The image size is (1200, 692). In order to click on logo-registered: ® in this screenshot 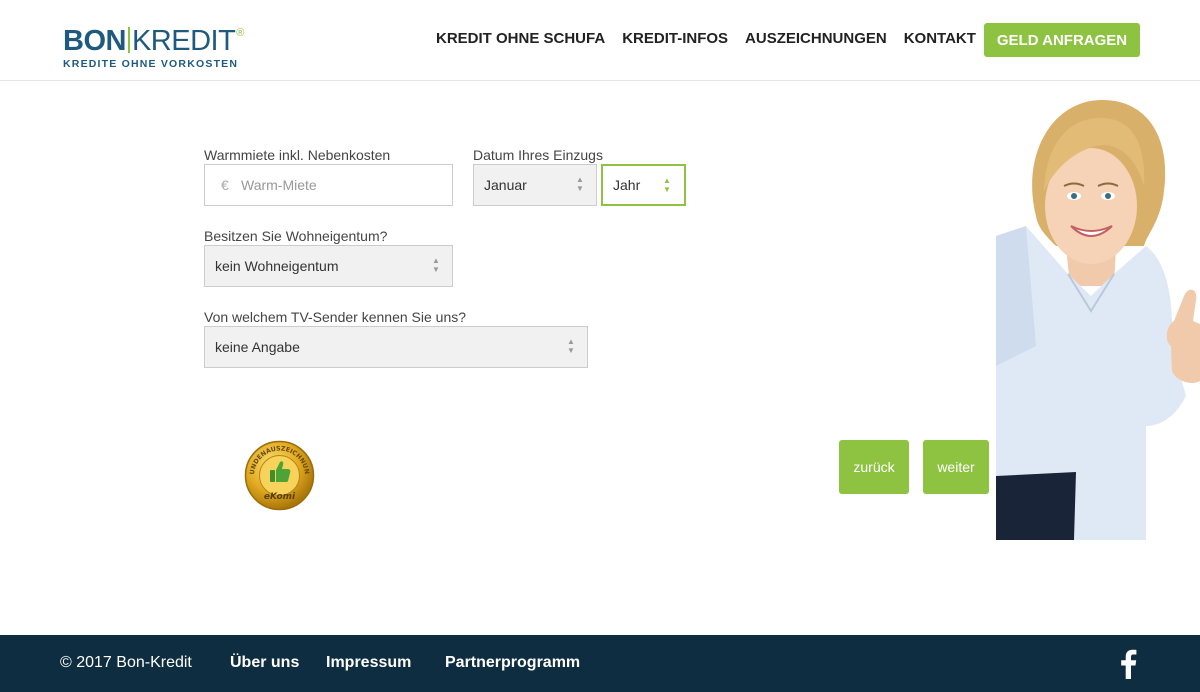, I will do `click(240, 33)`.